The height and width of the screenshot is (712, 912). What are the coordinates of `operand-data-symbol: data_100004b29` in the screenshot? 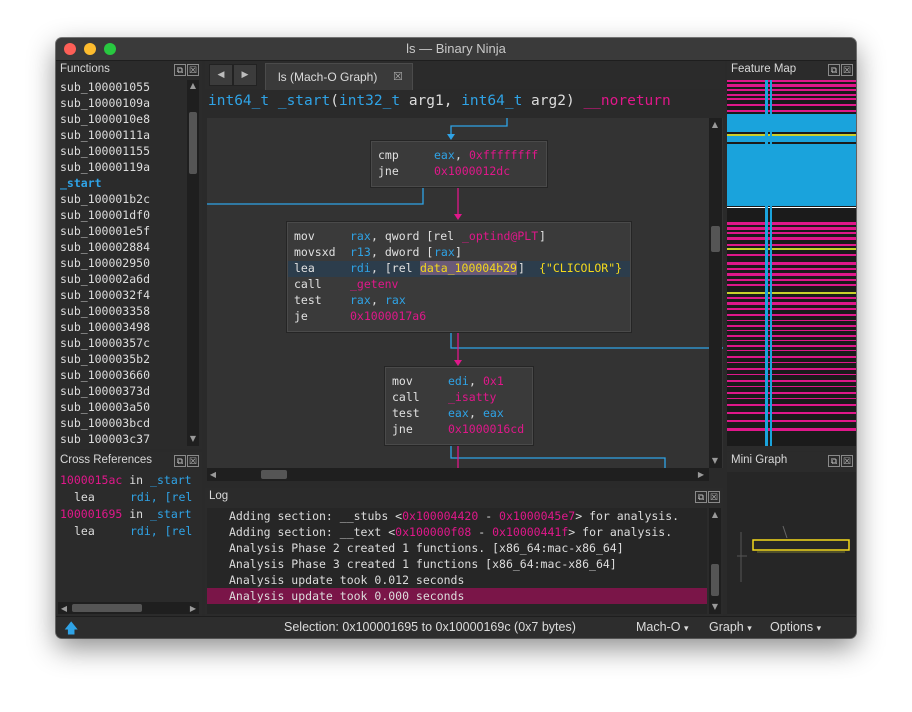 It's located at (468, 268).